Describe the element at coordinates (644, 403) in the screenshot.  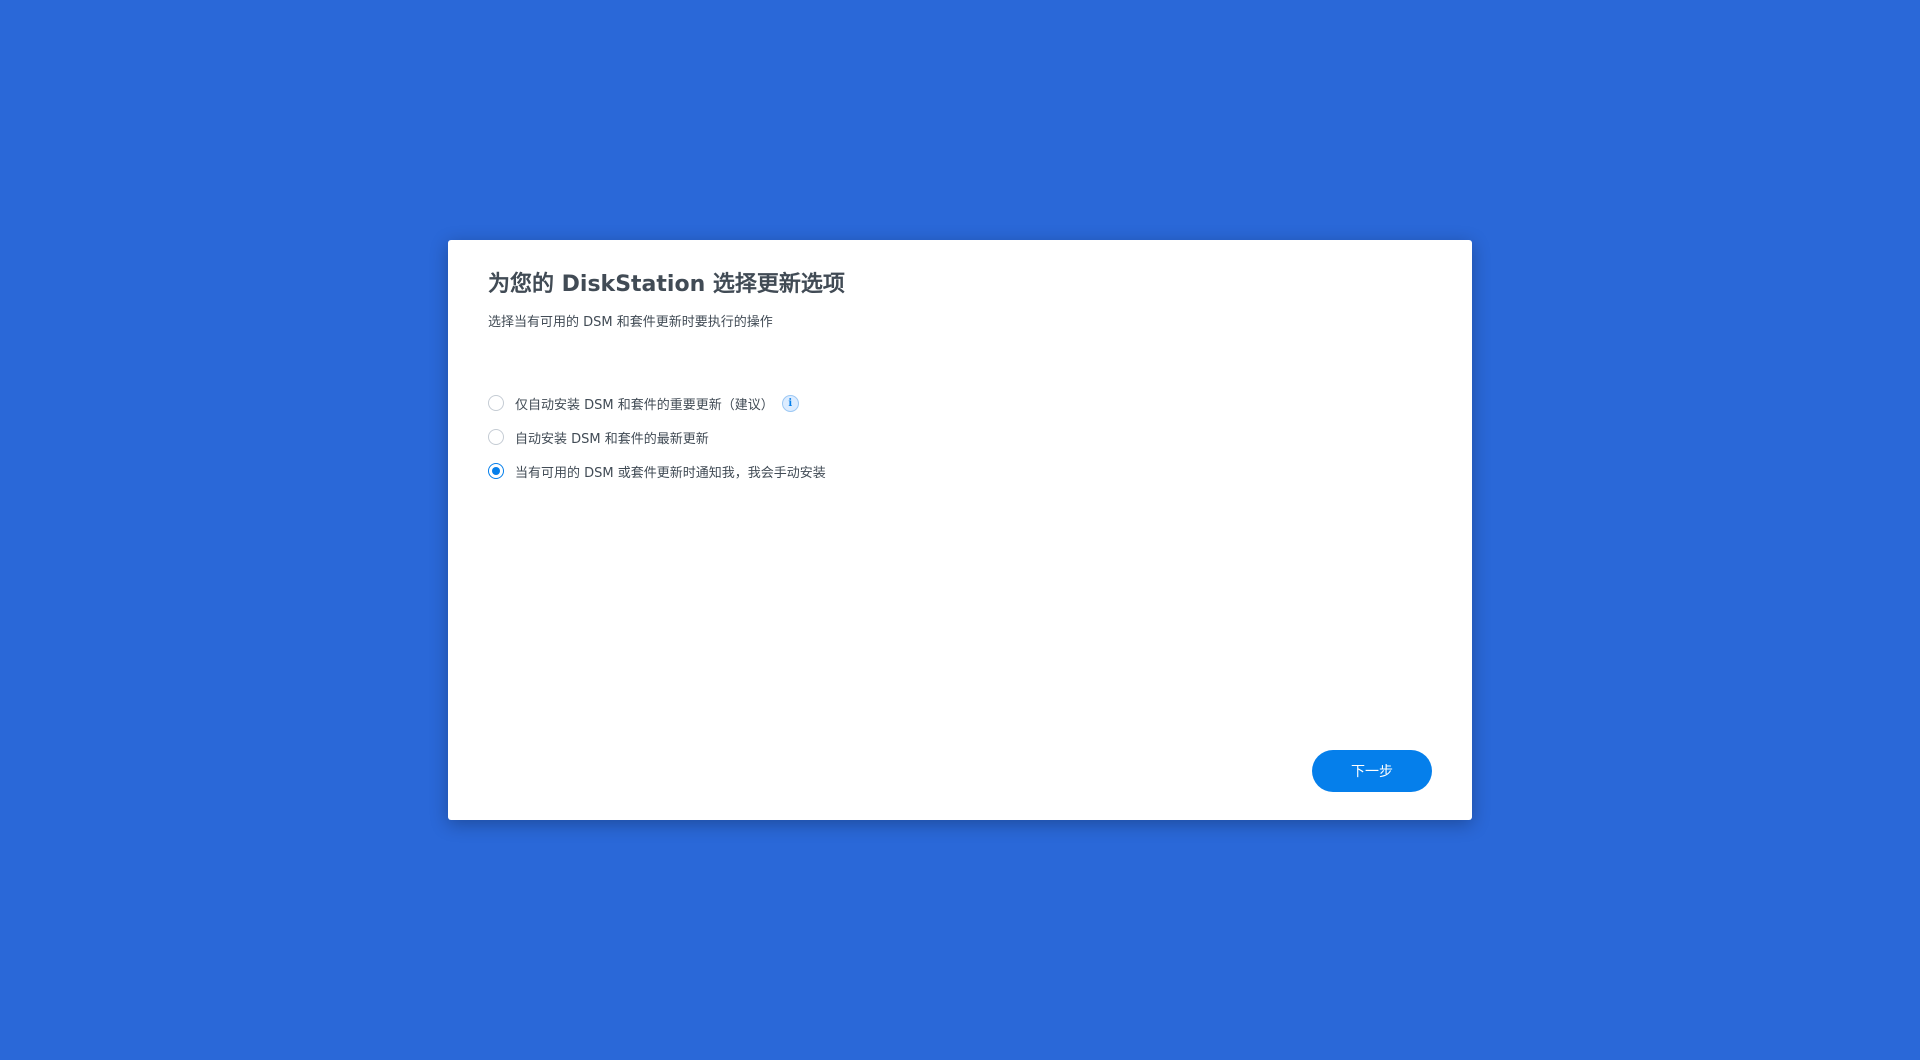
I see `option-label: 仅自动安装 DSM 和套件的重要更新（建议）` at that location.